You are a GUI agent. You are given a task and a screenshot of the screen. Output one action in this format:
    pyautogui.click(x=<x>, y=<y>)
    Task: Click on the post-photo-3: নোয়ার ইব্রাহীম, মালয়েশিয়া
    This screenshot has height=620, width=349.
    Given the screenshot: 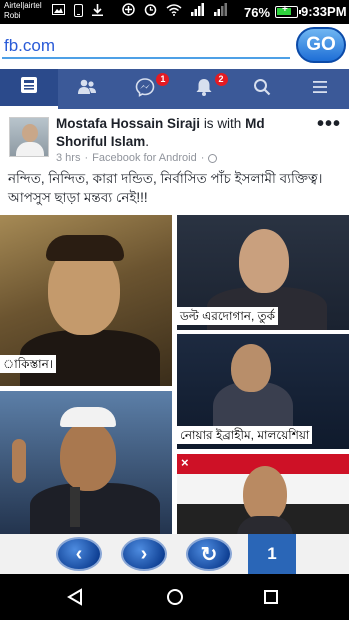 What is the action you would take?
    pyautogui.click(x=263, y=391)
    